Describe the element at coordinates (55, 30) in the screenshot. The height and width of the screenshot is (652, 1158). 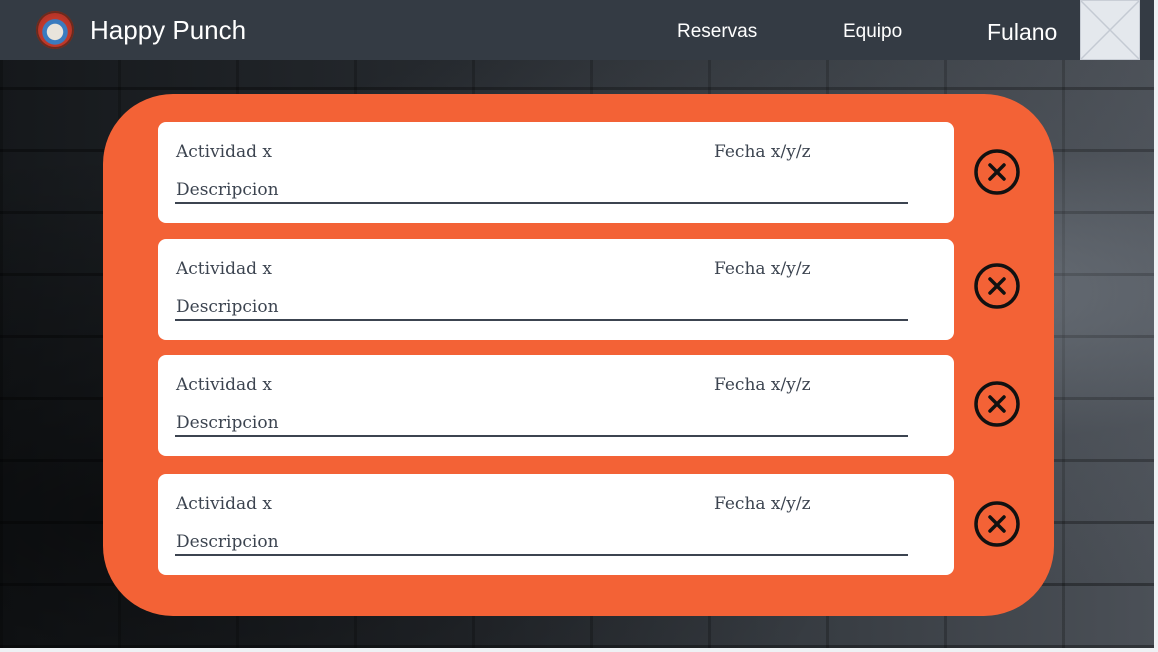
I see `brand-logo` at that location.